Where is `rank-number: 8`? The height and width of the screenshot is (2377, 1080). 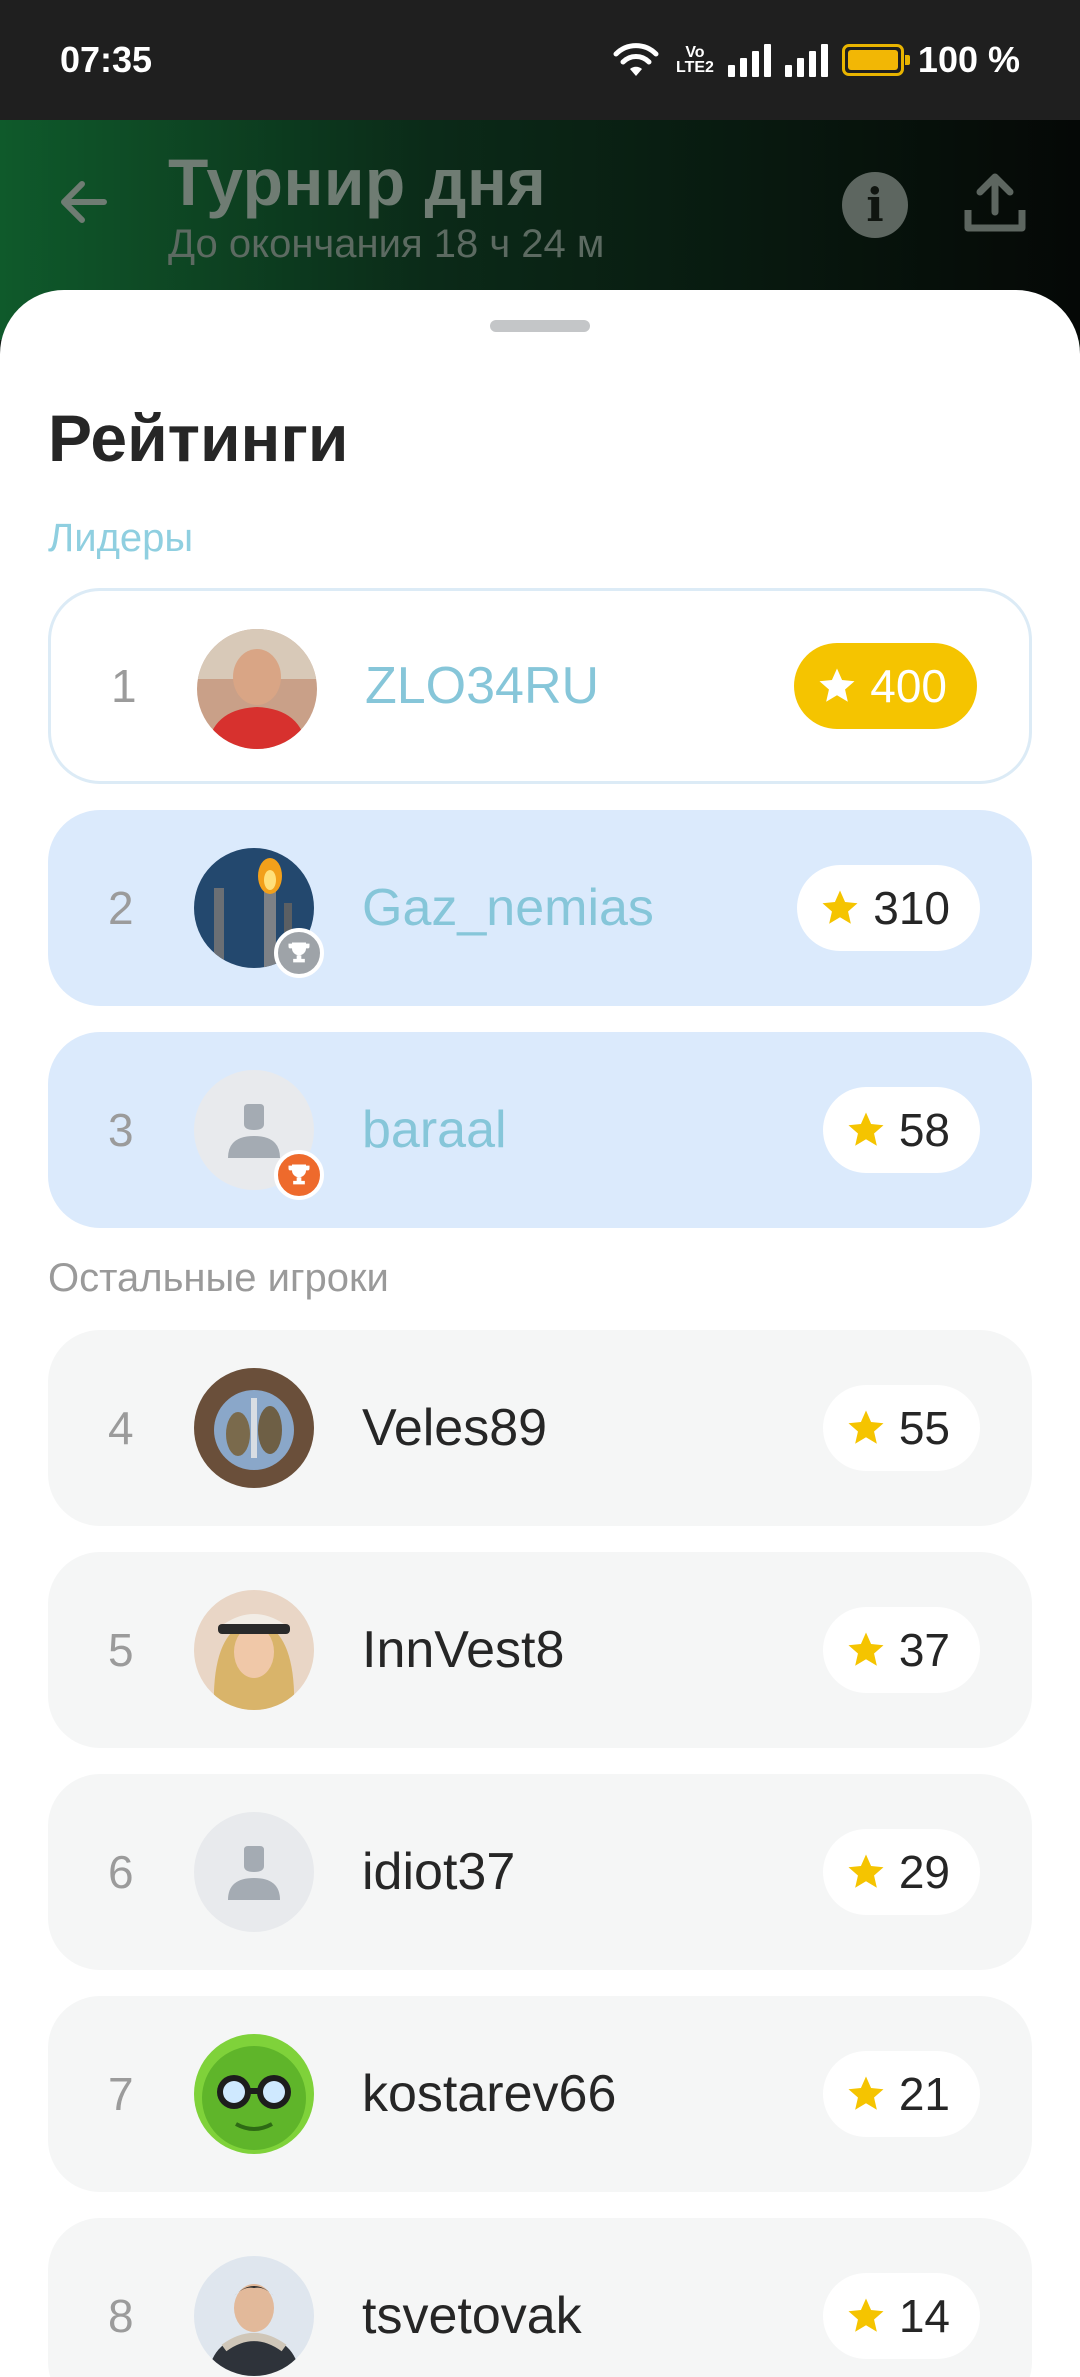
rank-number: 8 is located at coordinates (121, 2316).